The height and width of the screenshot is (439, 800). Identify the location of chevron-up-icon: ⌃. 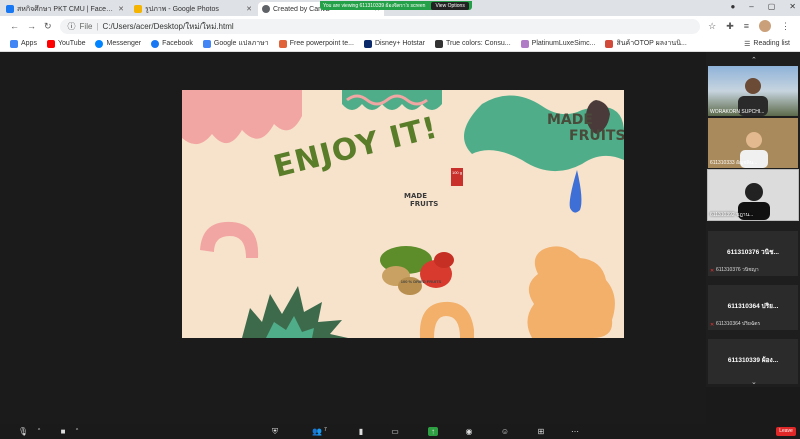
(754, 60).